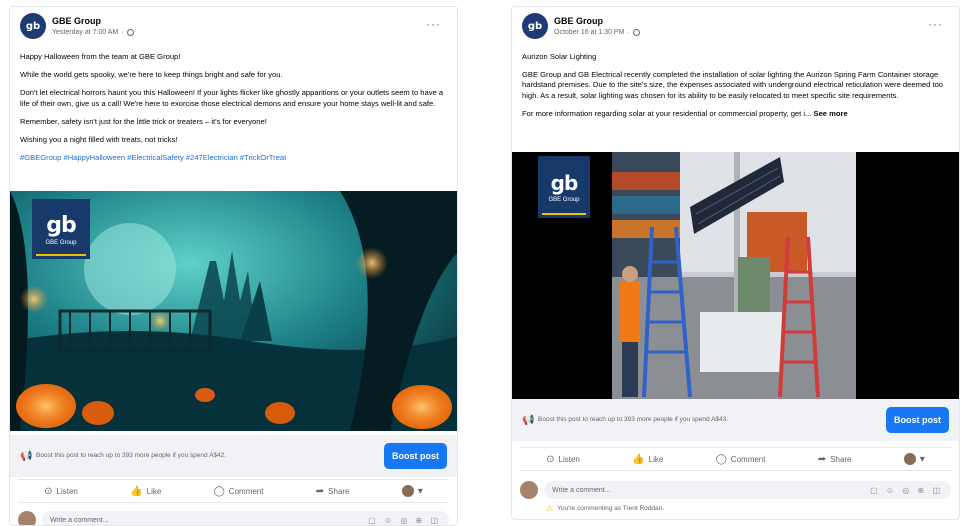 This screenshot has width=960, height=526. What do you see at coordinates (589, 32) in the screenshot?
I see `post-timestamp: October 16 at 1:30 PM` at bounding box center [589, 32].